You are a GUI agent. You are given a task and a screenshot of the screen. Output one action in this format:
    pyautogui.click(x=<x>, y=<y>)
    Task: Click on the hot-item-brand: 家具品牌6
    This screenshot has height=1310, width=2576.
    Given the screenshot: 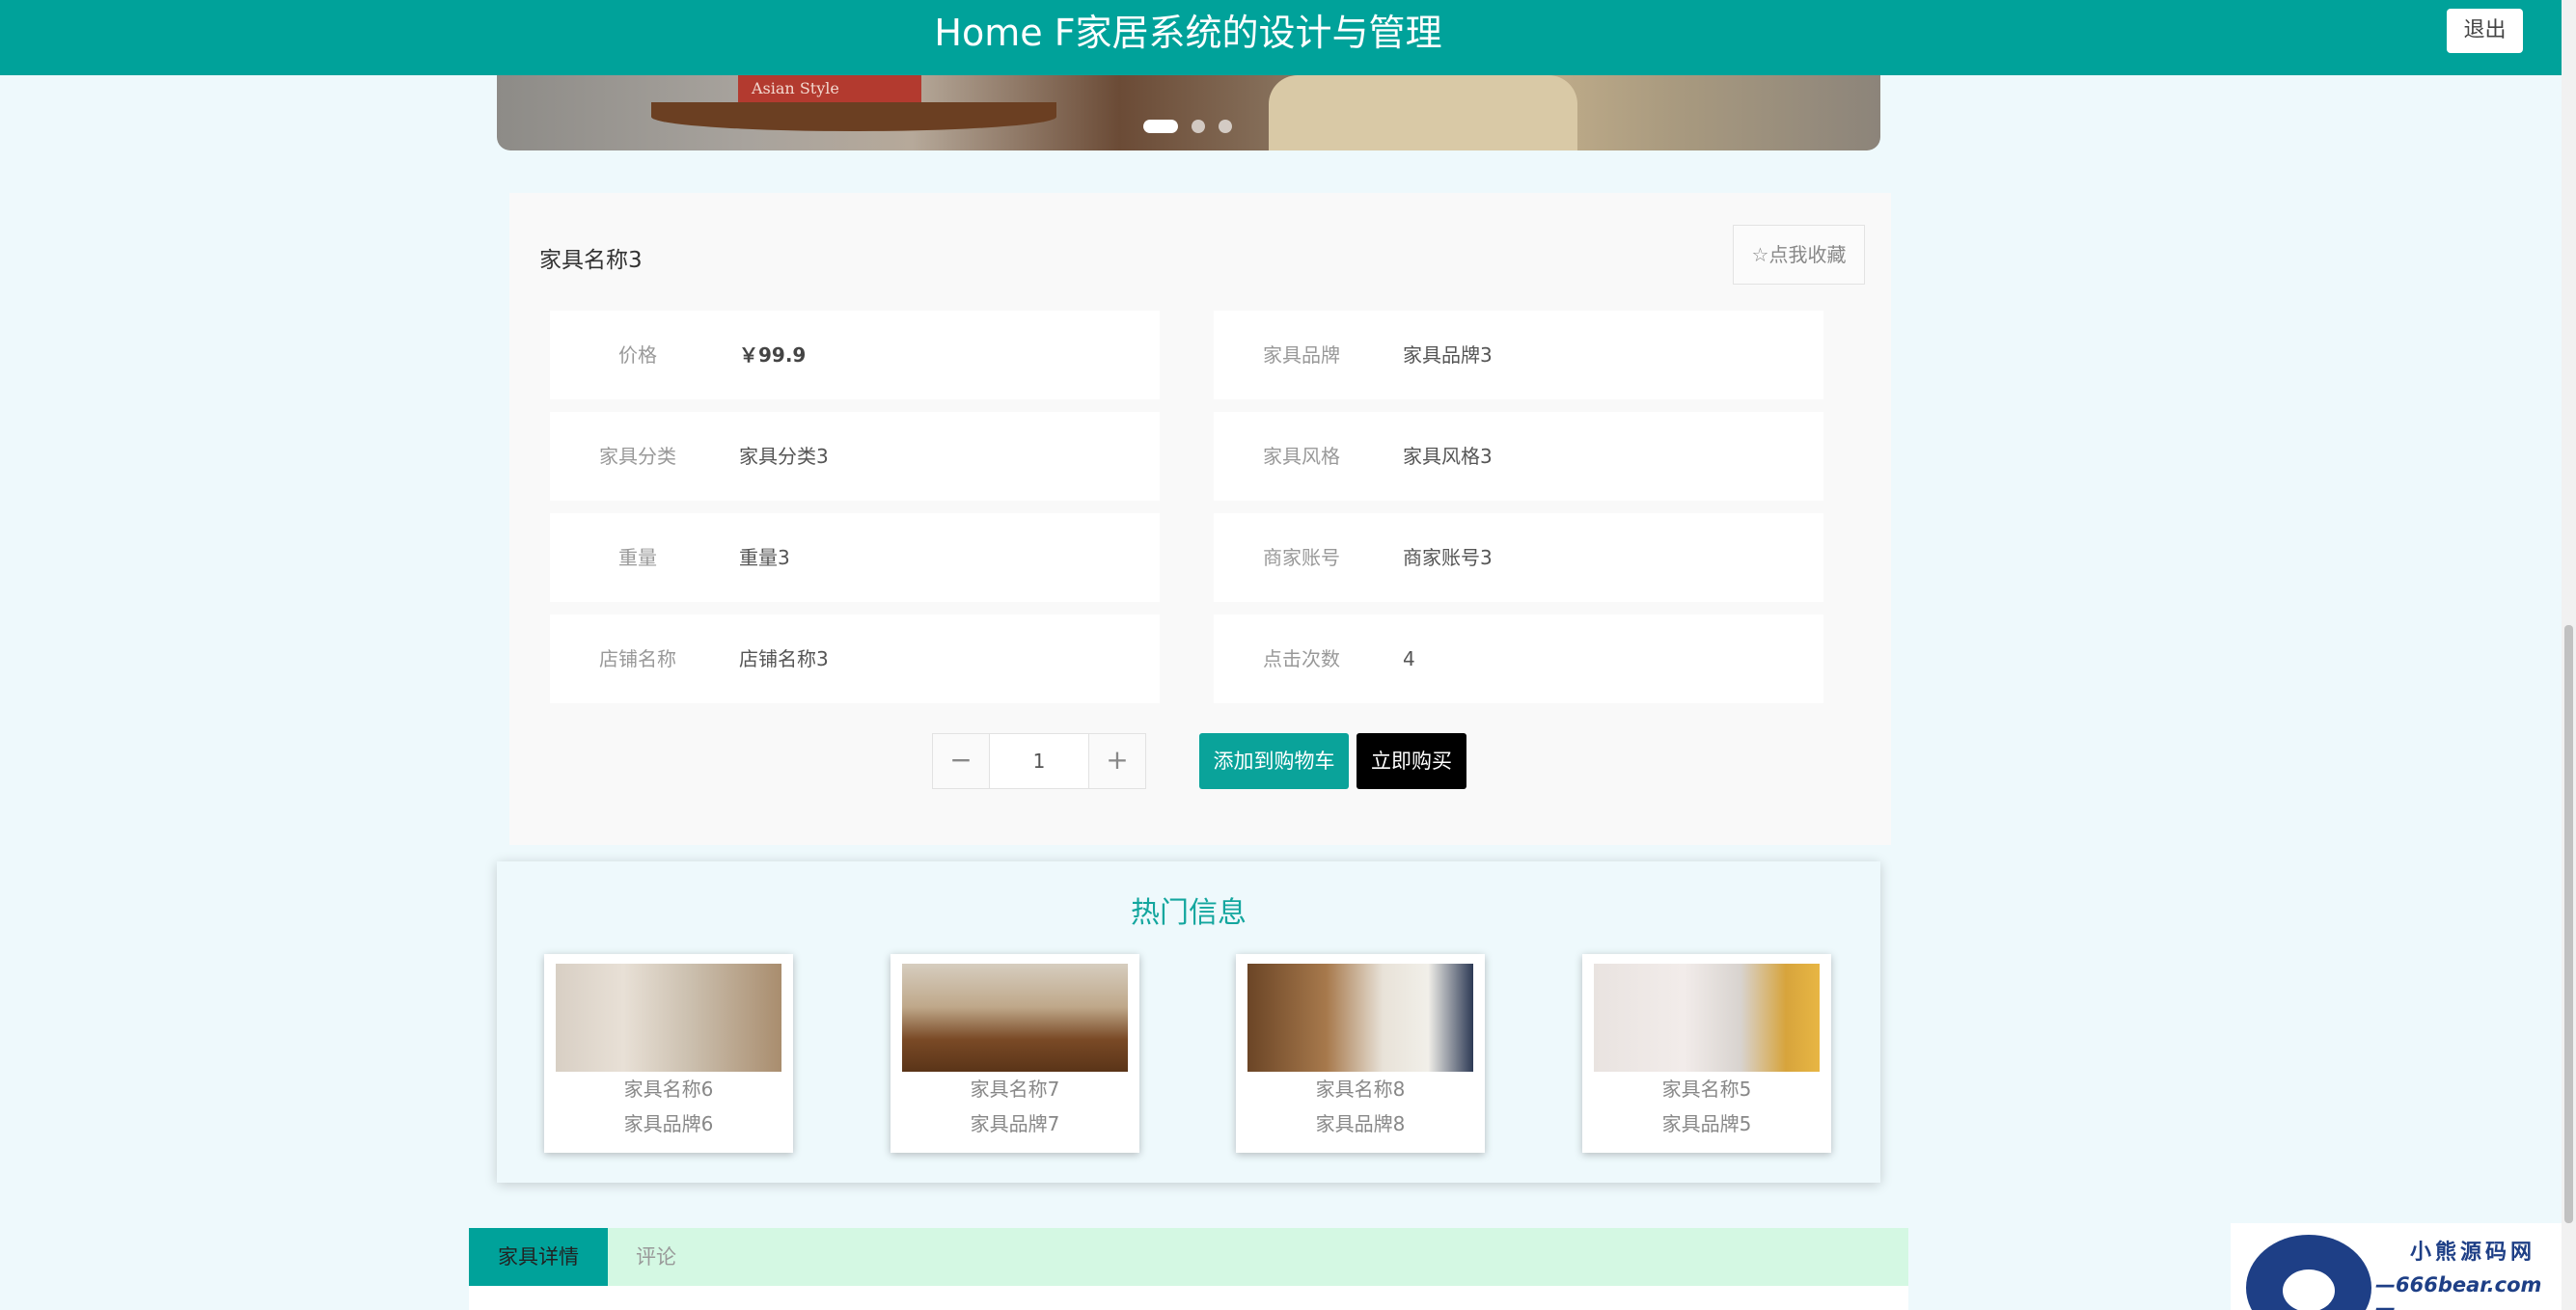 What is the action you would take?
    pyautogui.click(x=669, y=1124)
    